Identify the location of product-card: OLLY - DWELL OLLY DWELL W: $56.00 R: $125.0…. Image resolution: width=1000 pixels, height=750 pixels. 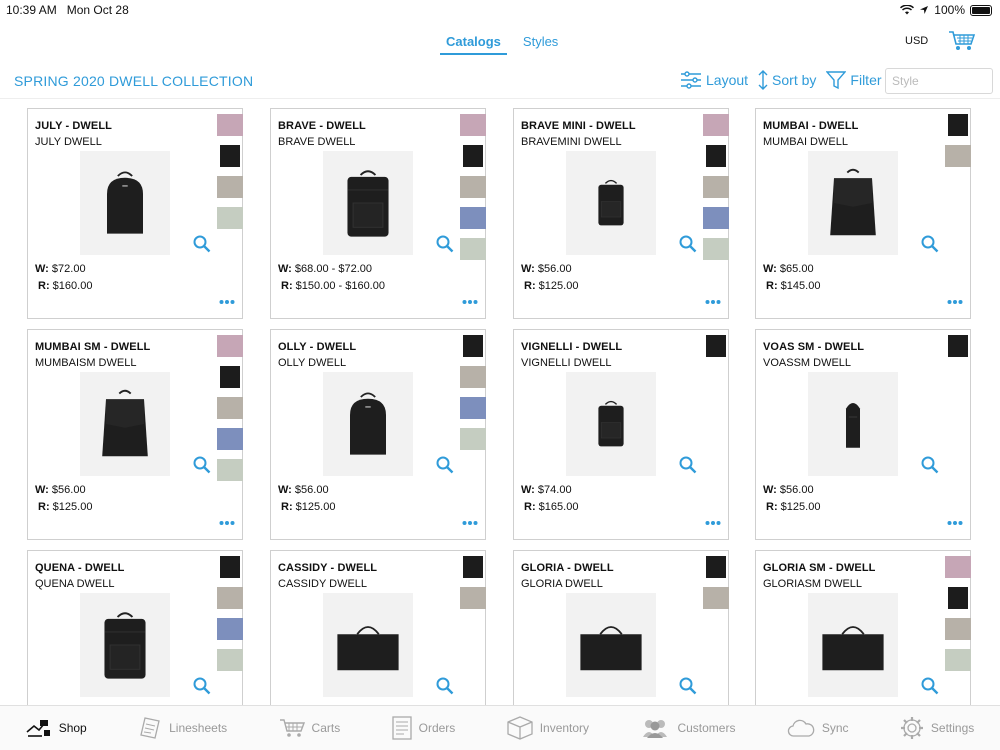
(378, 434).